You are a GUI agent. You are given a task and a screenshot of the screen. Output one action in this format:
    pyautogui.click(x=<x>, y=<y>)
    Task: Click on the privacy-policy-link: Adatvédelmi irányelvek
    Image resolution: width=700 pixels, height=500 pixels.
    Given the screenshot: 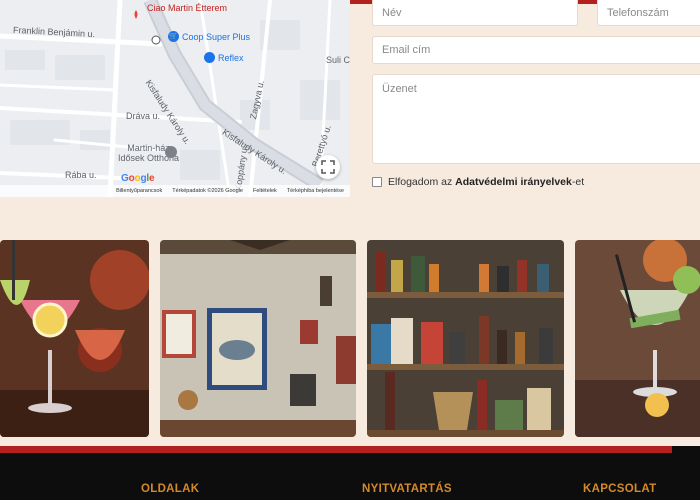 What is the action you would take?
    pyautogui.click(x=513, y=182)
    